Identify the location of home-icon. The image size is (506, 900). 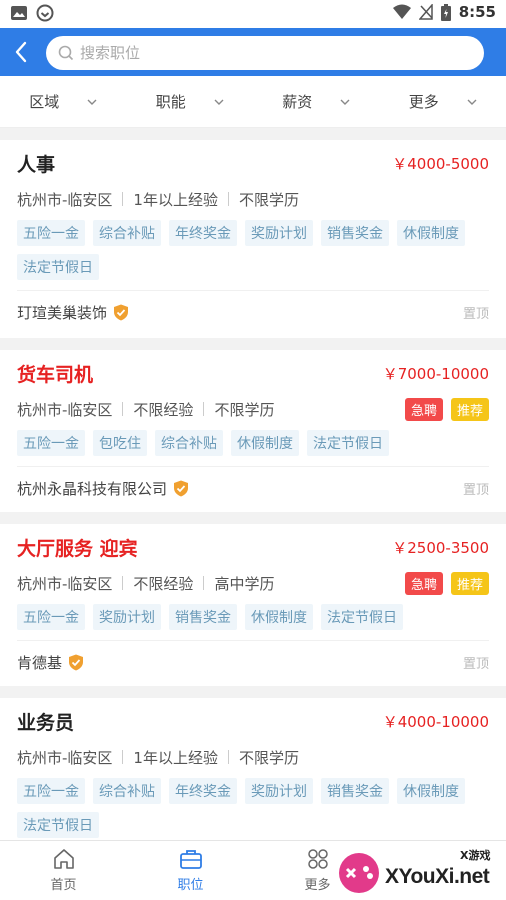
(63, 859).